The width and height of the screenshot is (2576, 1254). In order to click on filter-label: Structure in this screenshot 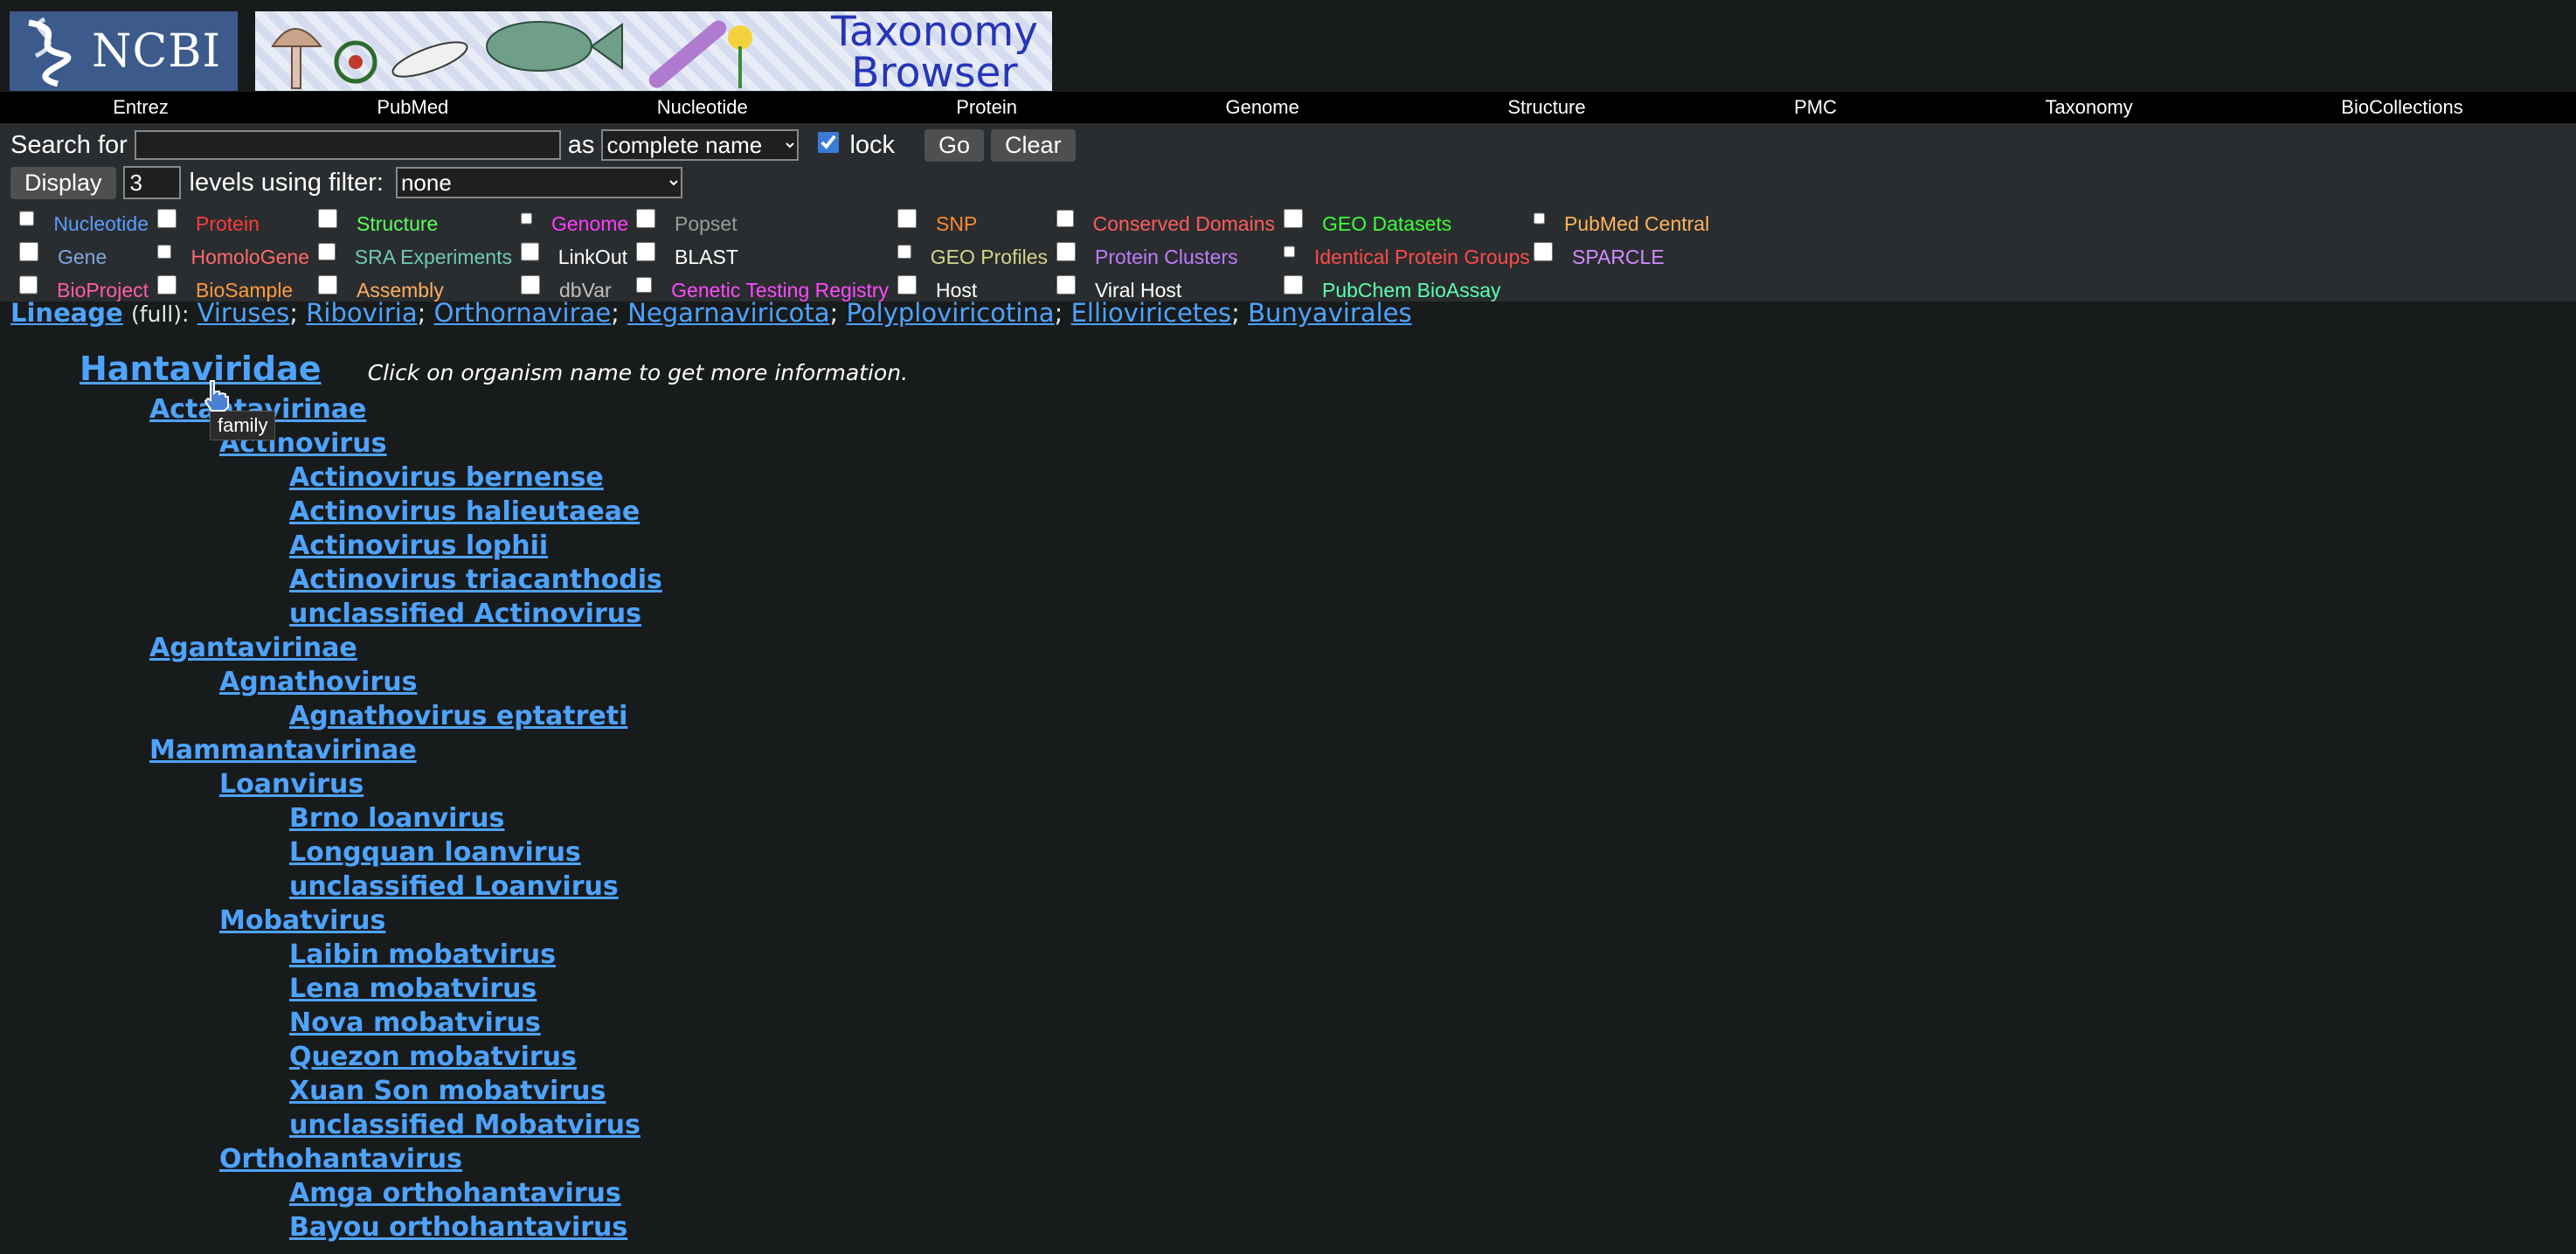, I will do `click(398, 223)`.